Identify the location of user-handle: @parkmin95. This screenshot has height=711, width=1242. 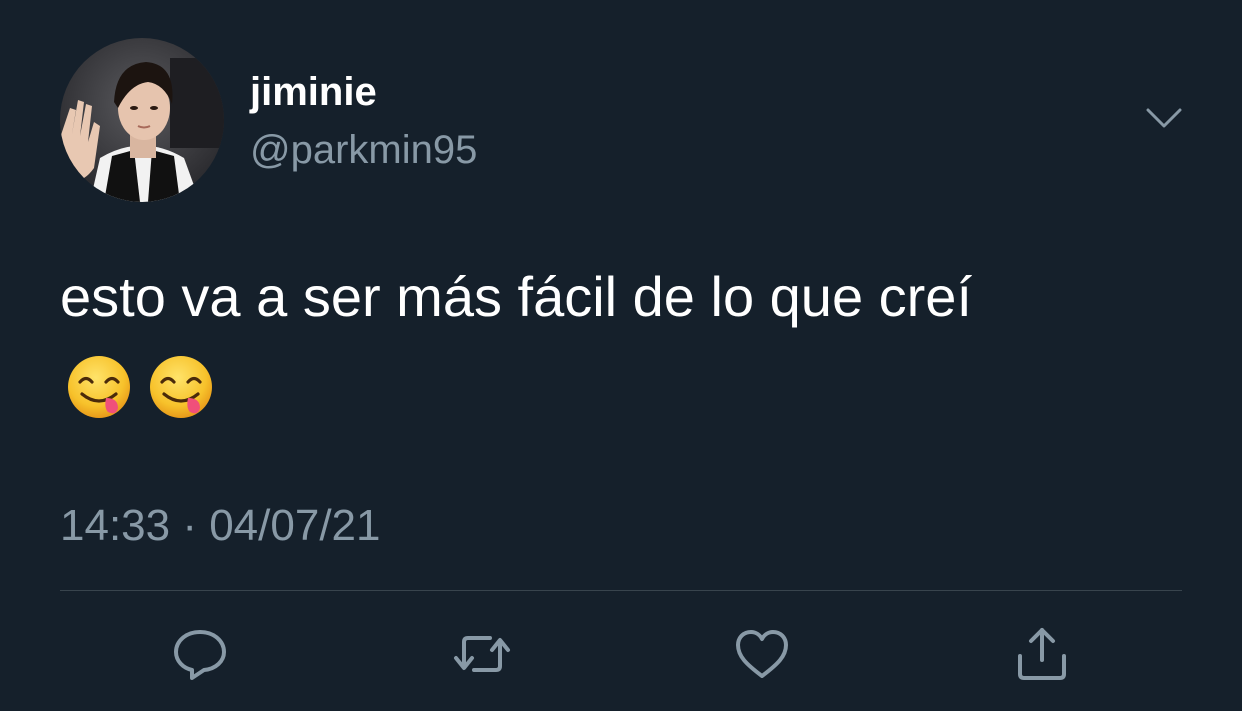
(363, 150).